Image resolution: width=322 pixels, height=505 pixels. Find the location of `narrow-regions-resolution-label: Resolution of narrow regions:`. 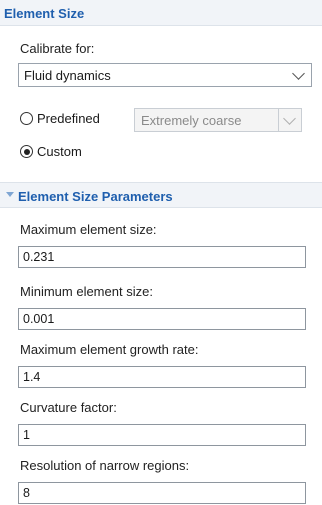

narrow-regions-resolution-label: Resolution of narrow regions: is located at coordinates (105, 465).